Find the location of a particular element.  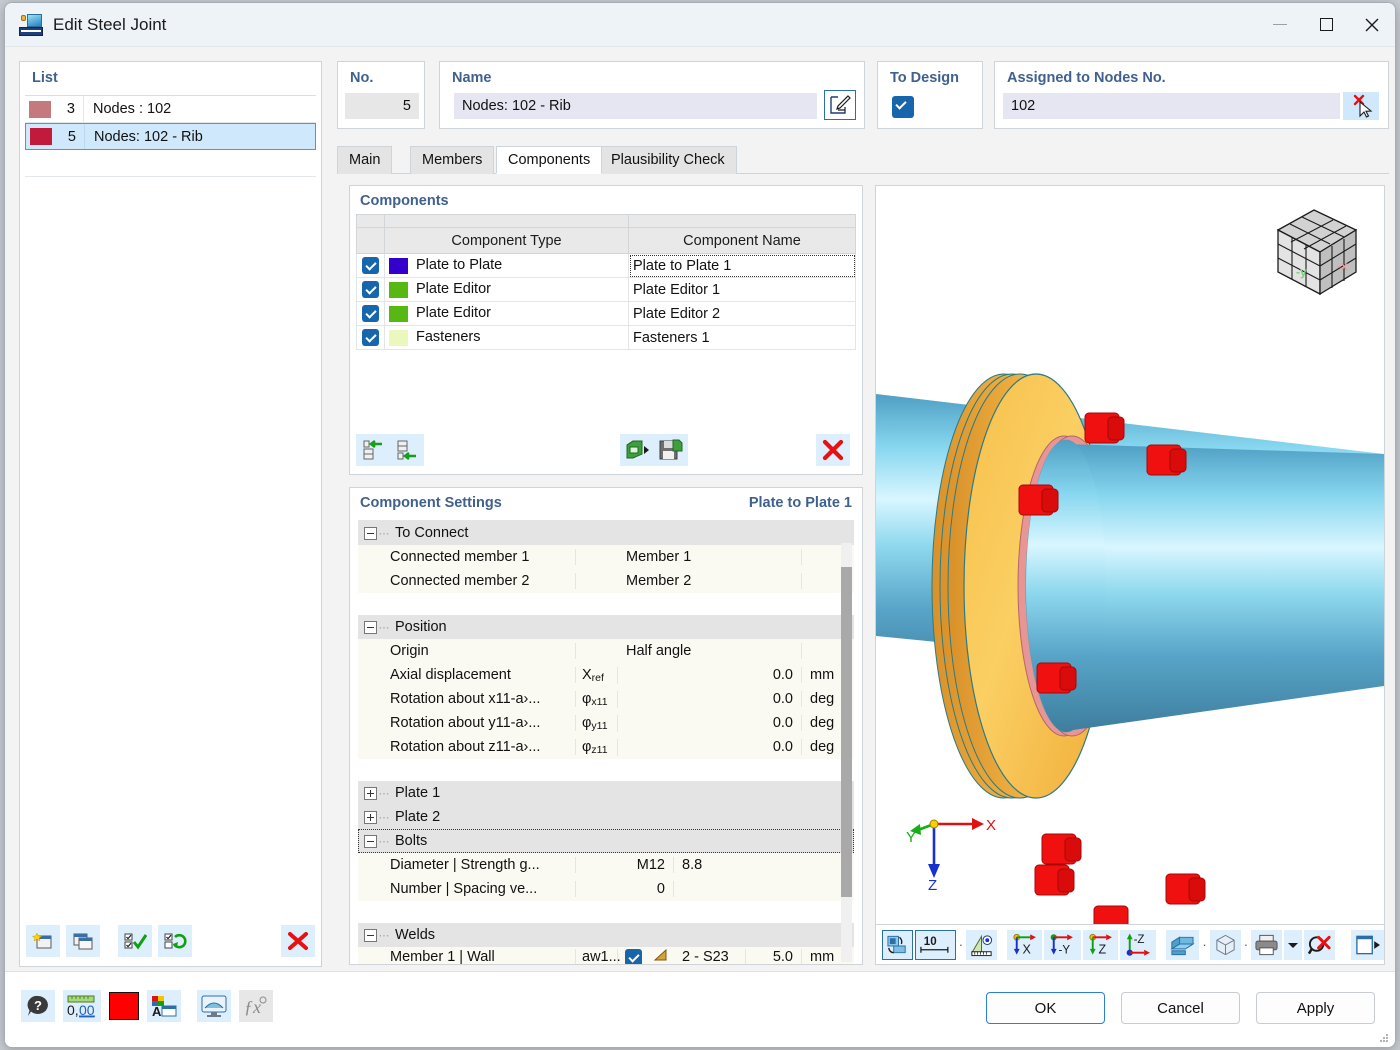

print-dropdown-button is located at coordinates (1293, 944).